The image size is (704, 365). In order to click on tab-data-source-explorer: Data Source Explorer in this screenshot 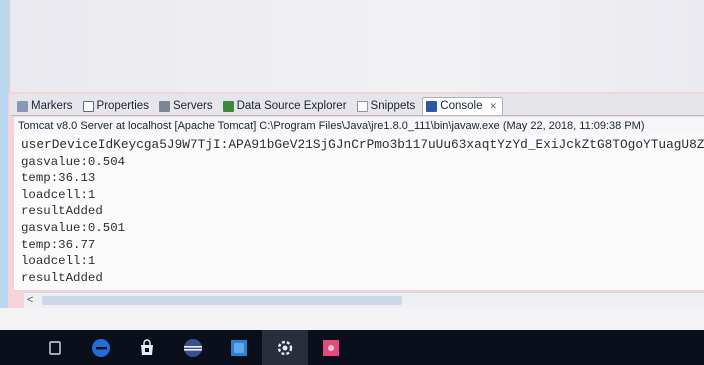, I will do `click(286, 106)`.